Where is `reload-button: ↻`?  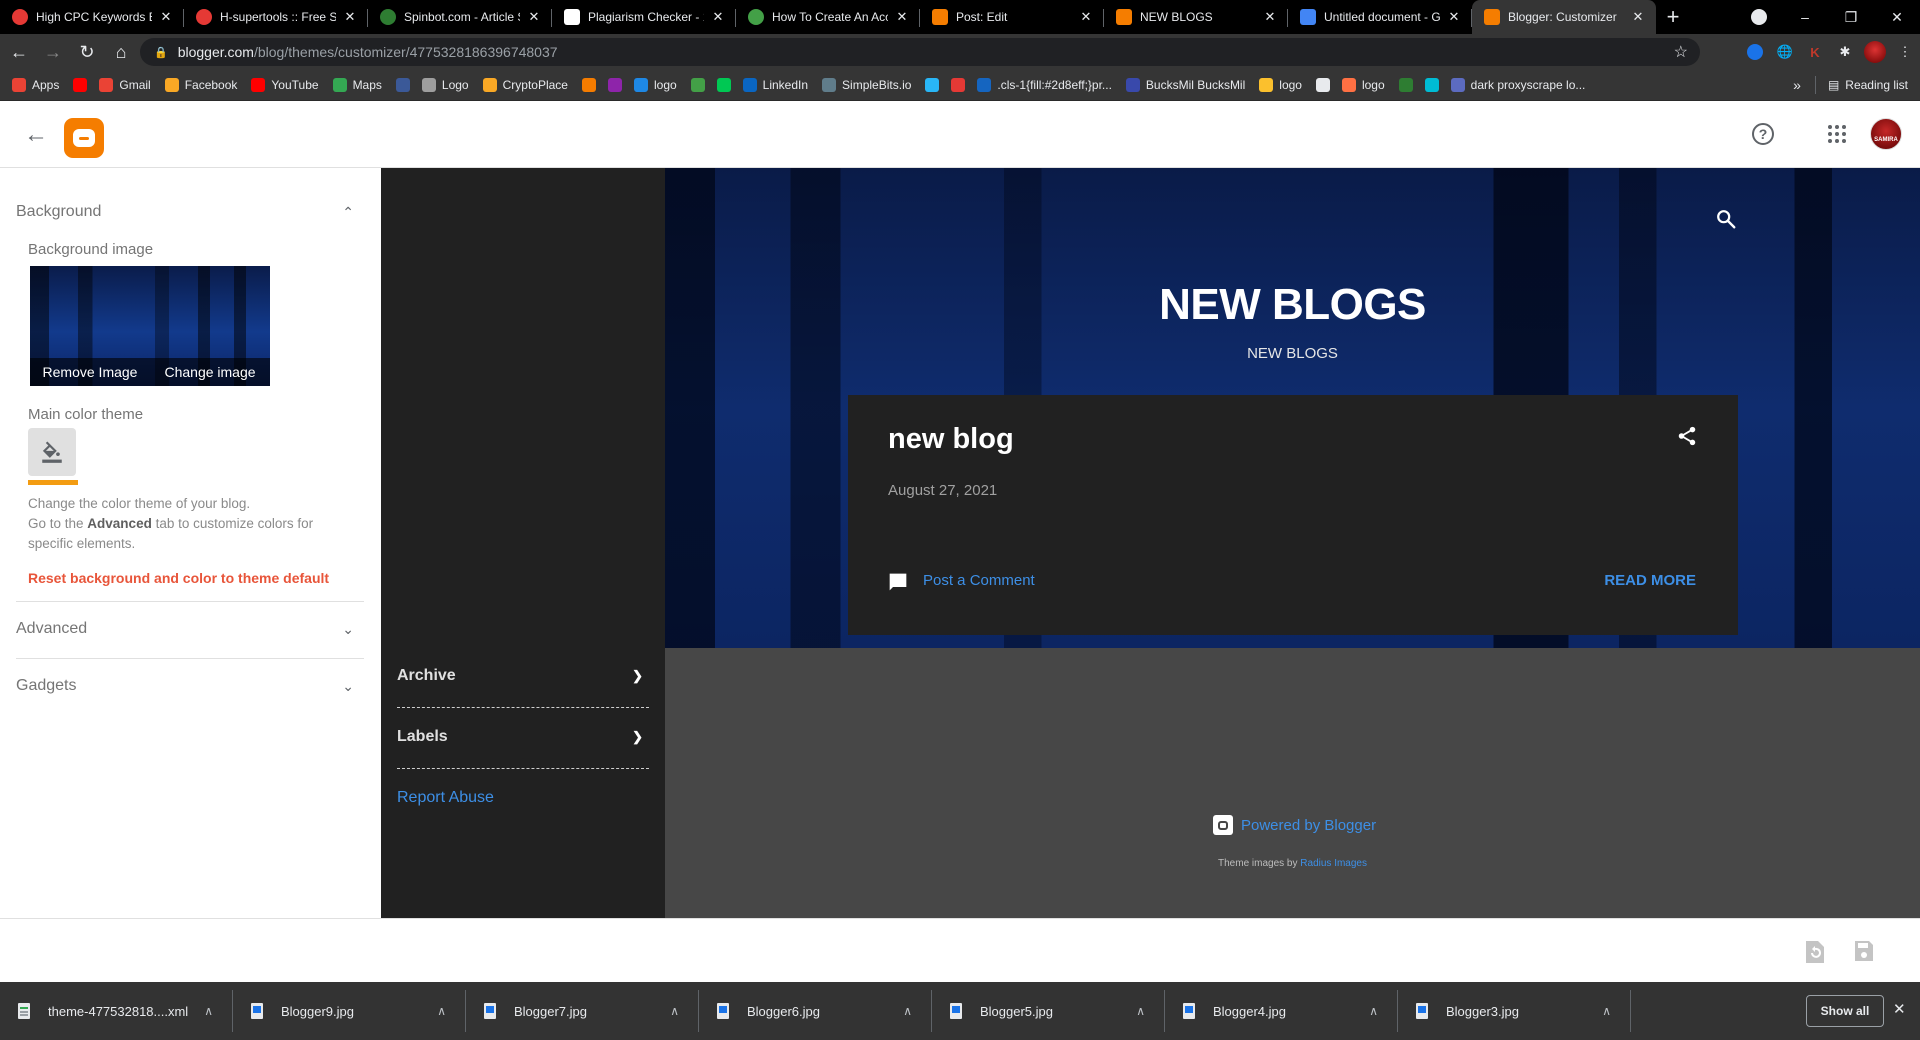 reload-button: ↻ is located at coordinates (87, 52).